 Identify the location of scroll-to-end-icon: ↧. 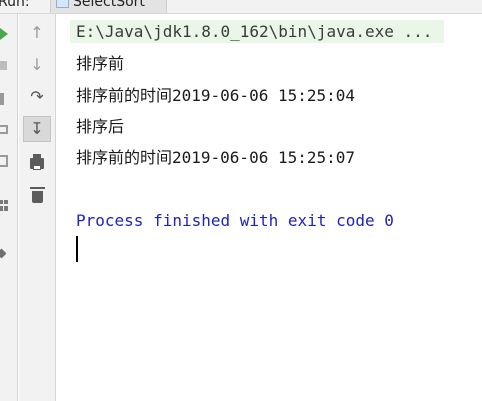
(37, 128).